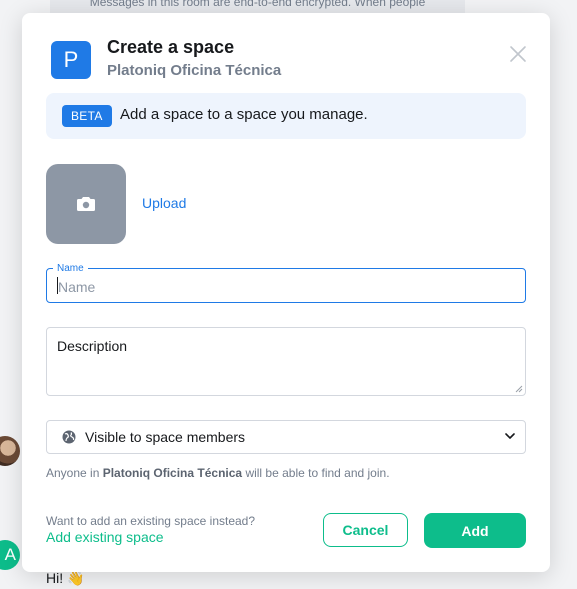  Describe the element at coordinates (194, 70) in the screenshot. I see `parent-space-name: Platoniq Oficina Técnica` at that location.